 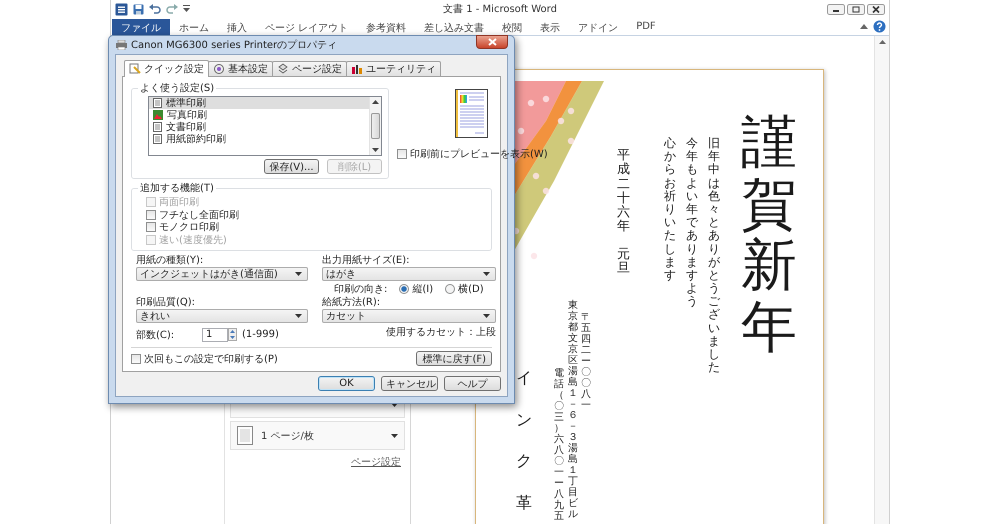 What do you see at coordinates (524, 440) in the screenshot?
I see `company-name: インク革` at bounding box center [524, 440].